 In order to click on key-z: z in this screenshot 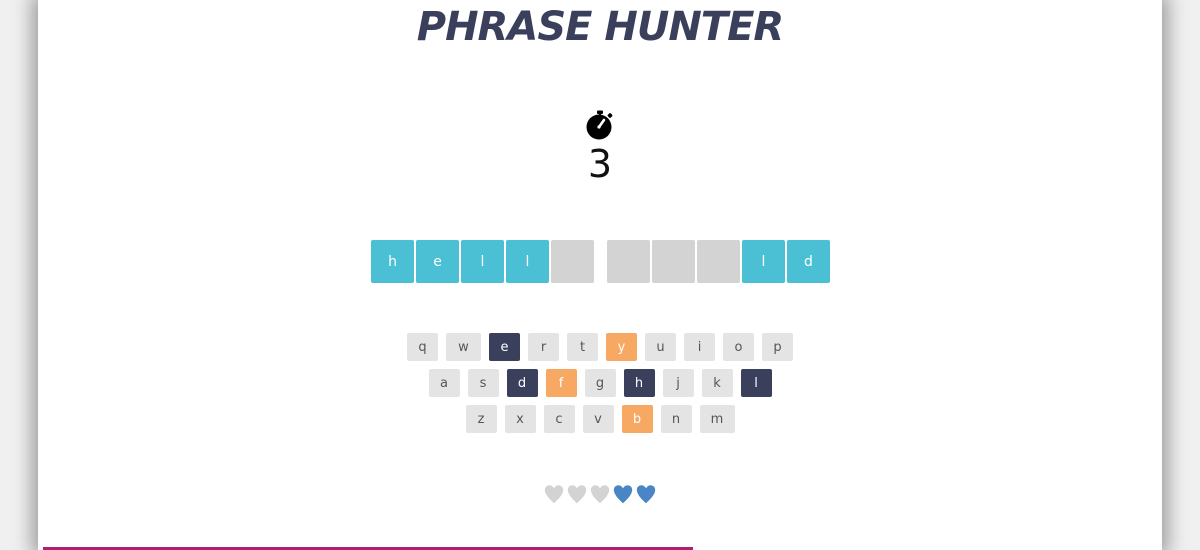, I will do `click(481, 419)`.